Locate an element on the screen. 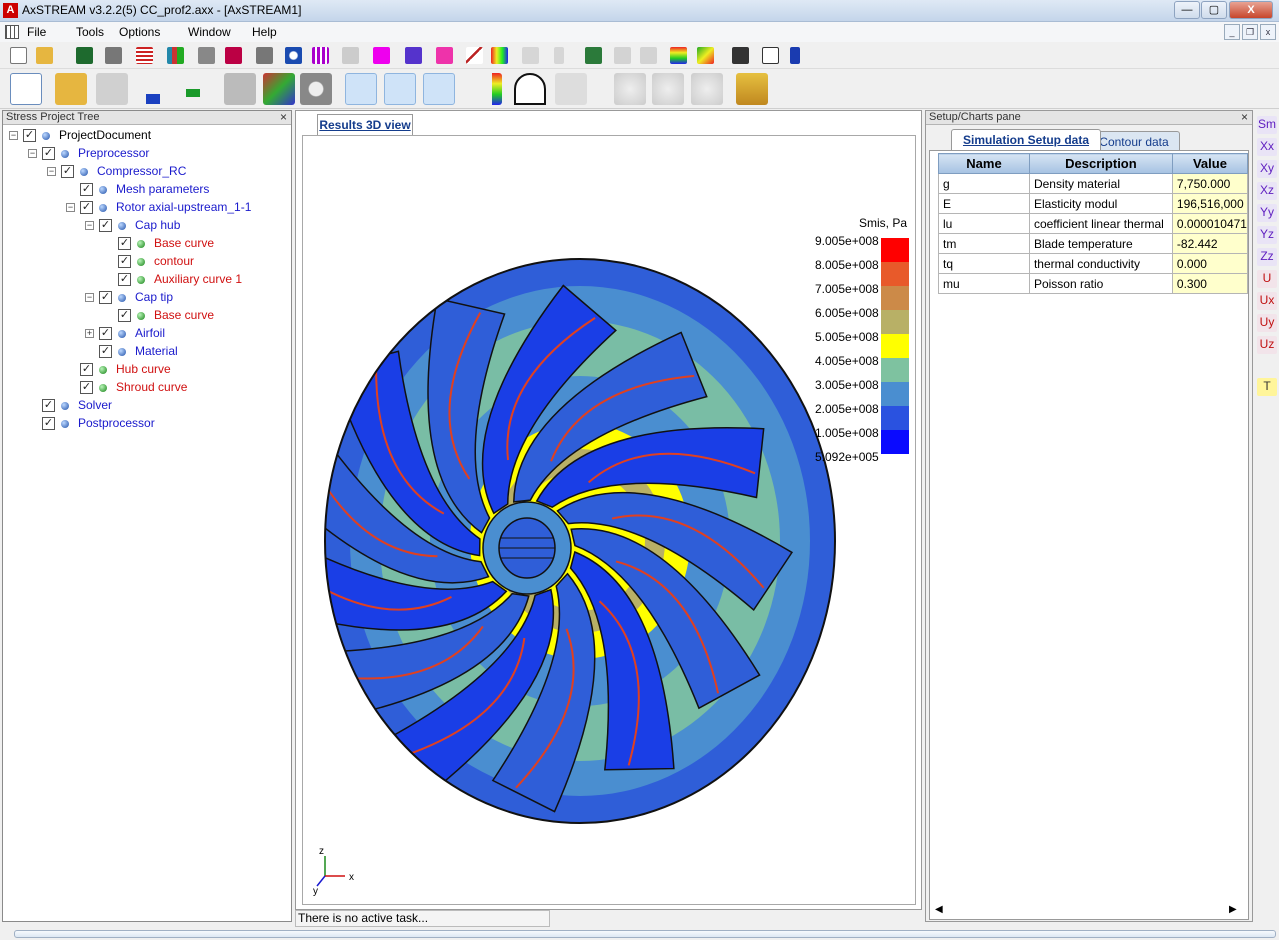 The width and height of the screenshot is (1279, 940). tree-node-label: Material is located at coordinates (156, 351).